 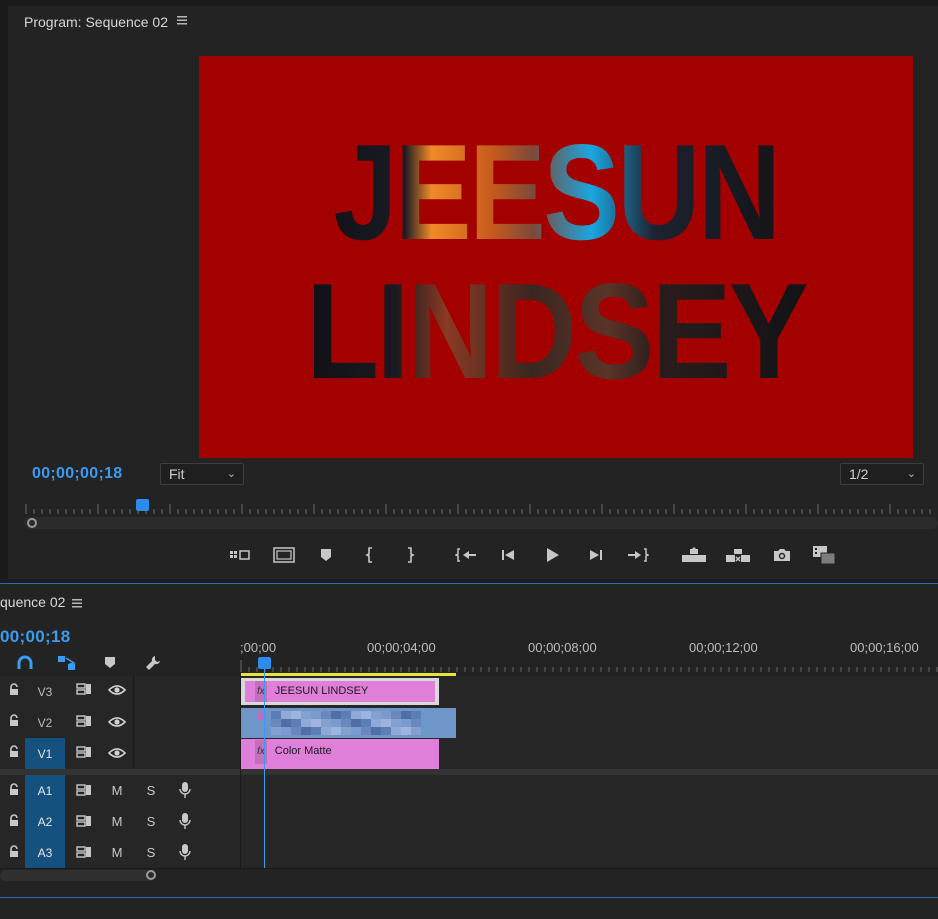 What do you see at coordinates (469, 692) in the screenshot?
I see `video-track-v3` at bounding box center [469, 692].